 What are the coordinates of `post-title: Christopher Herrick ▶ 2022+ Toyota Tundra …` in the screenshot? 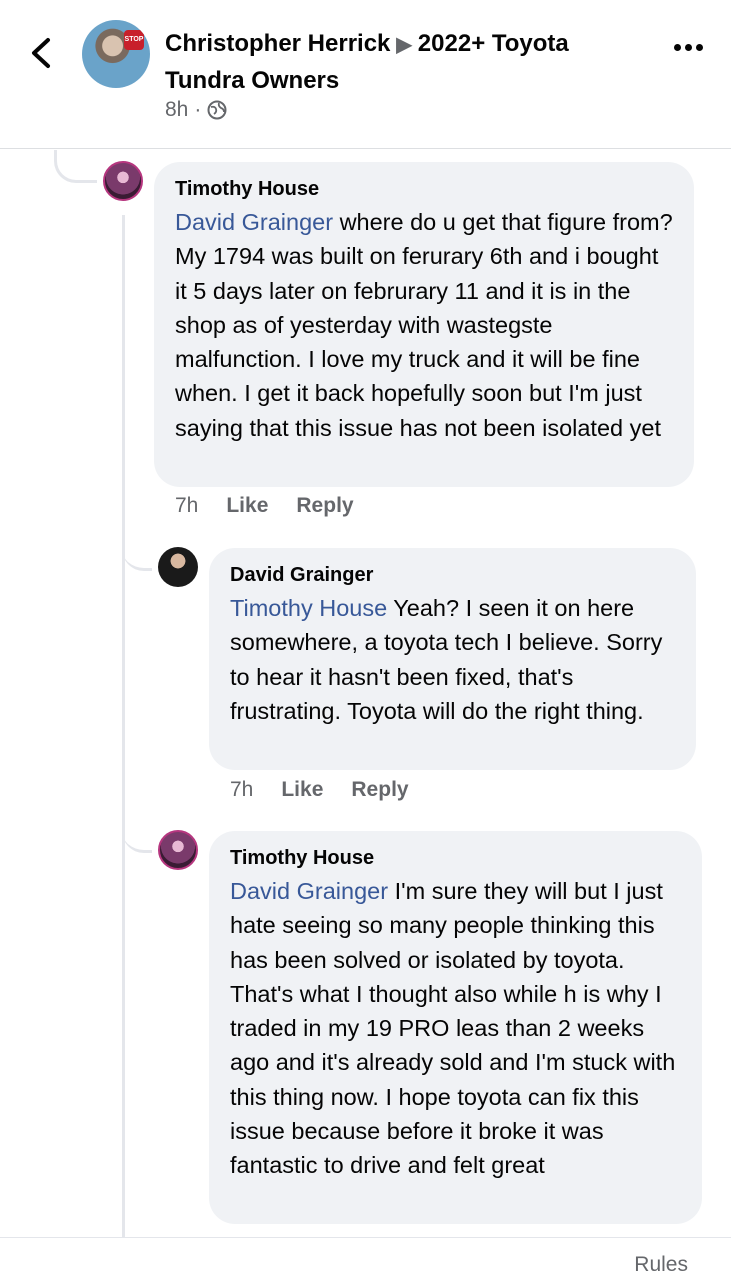 It's located at (400, 62).